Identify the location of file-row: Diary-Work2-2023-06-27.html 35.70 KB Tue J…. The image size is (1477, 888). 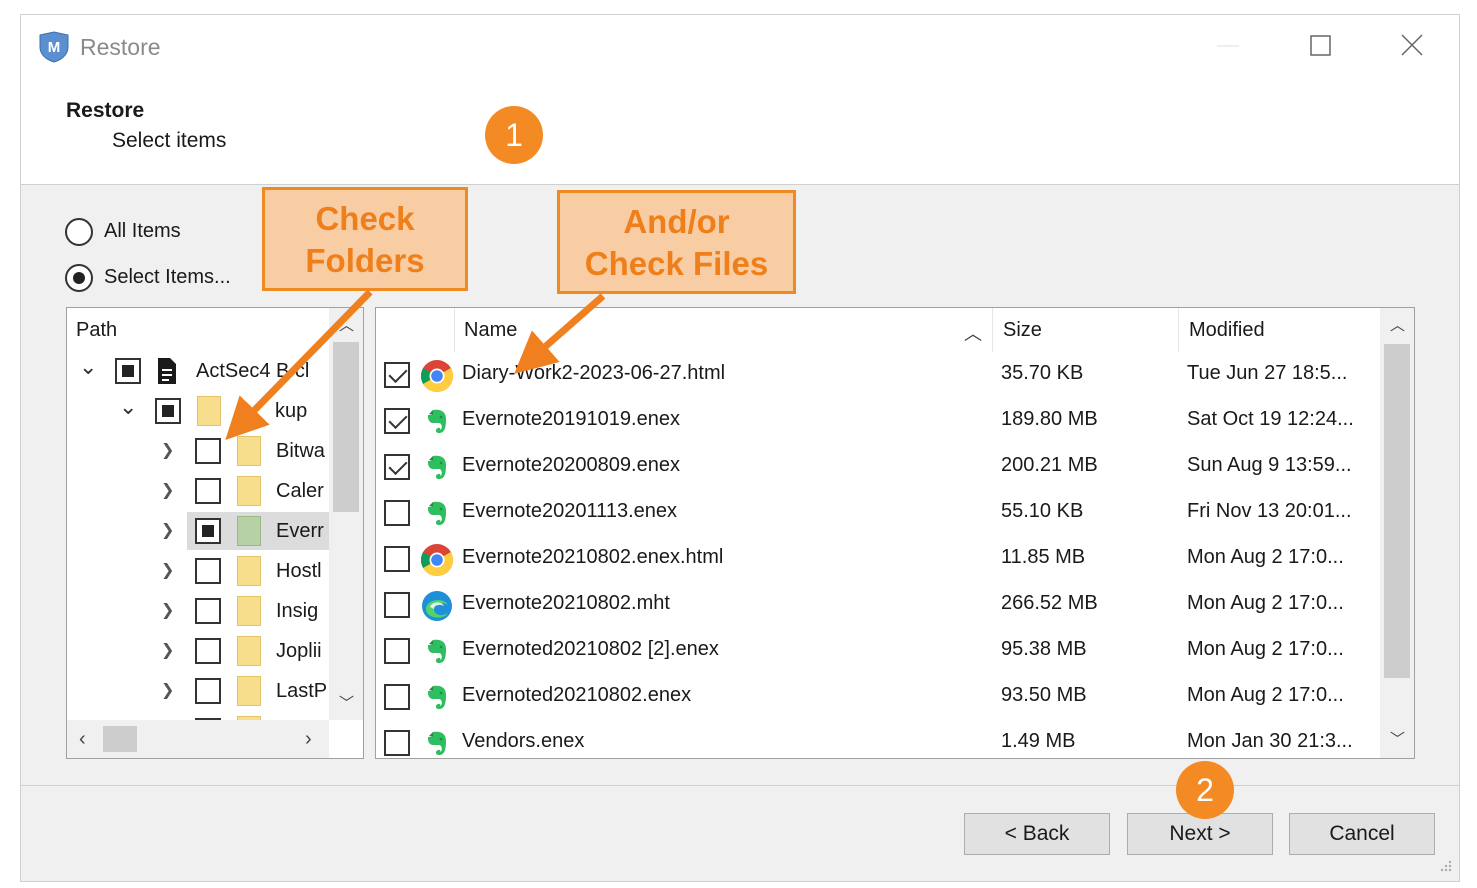
(878, 375).